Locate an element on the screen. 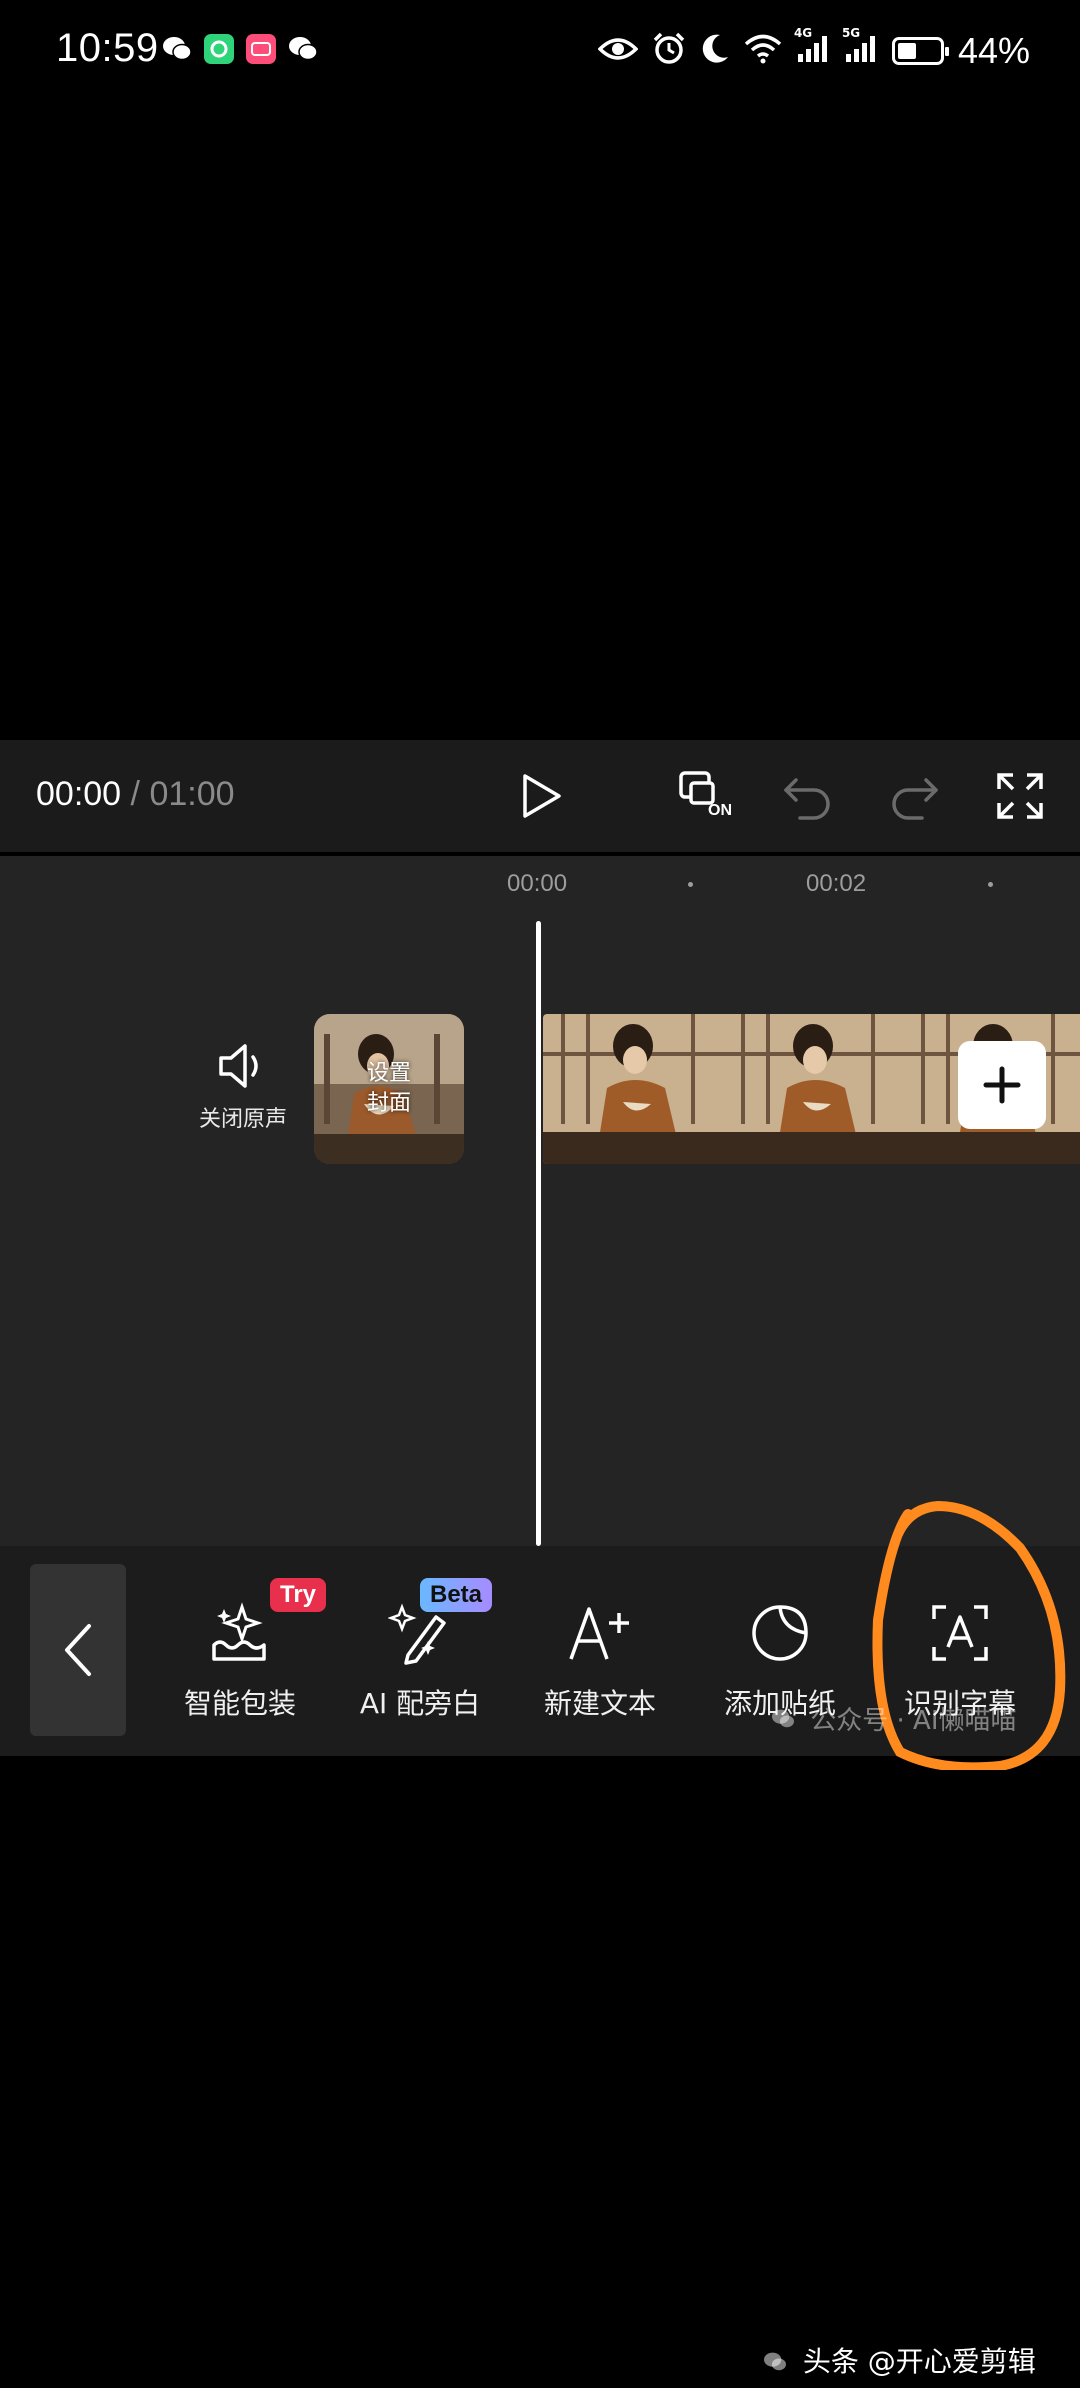 The height and width of the screenshot is (2388, 1080). redo-button is located at coordinates (914, 796).